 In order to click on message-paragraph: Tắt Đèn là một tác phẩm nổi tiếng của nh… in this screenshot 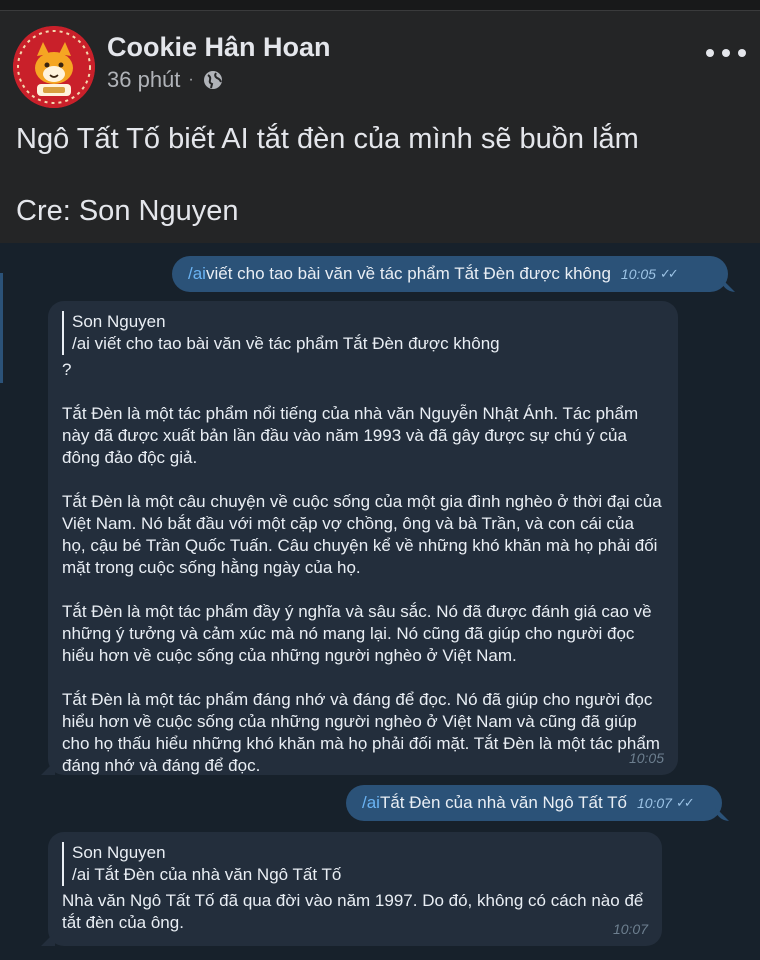, I will do `click(350, 435)`.